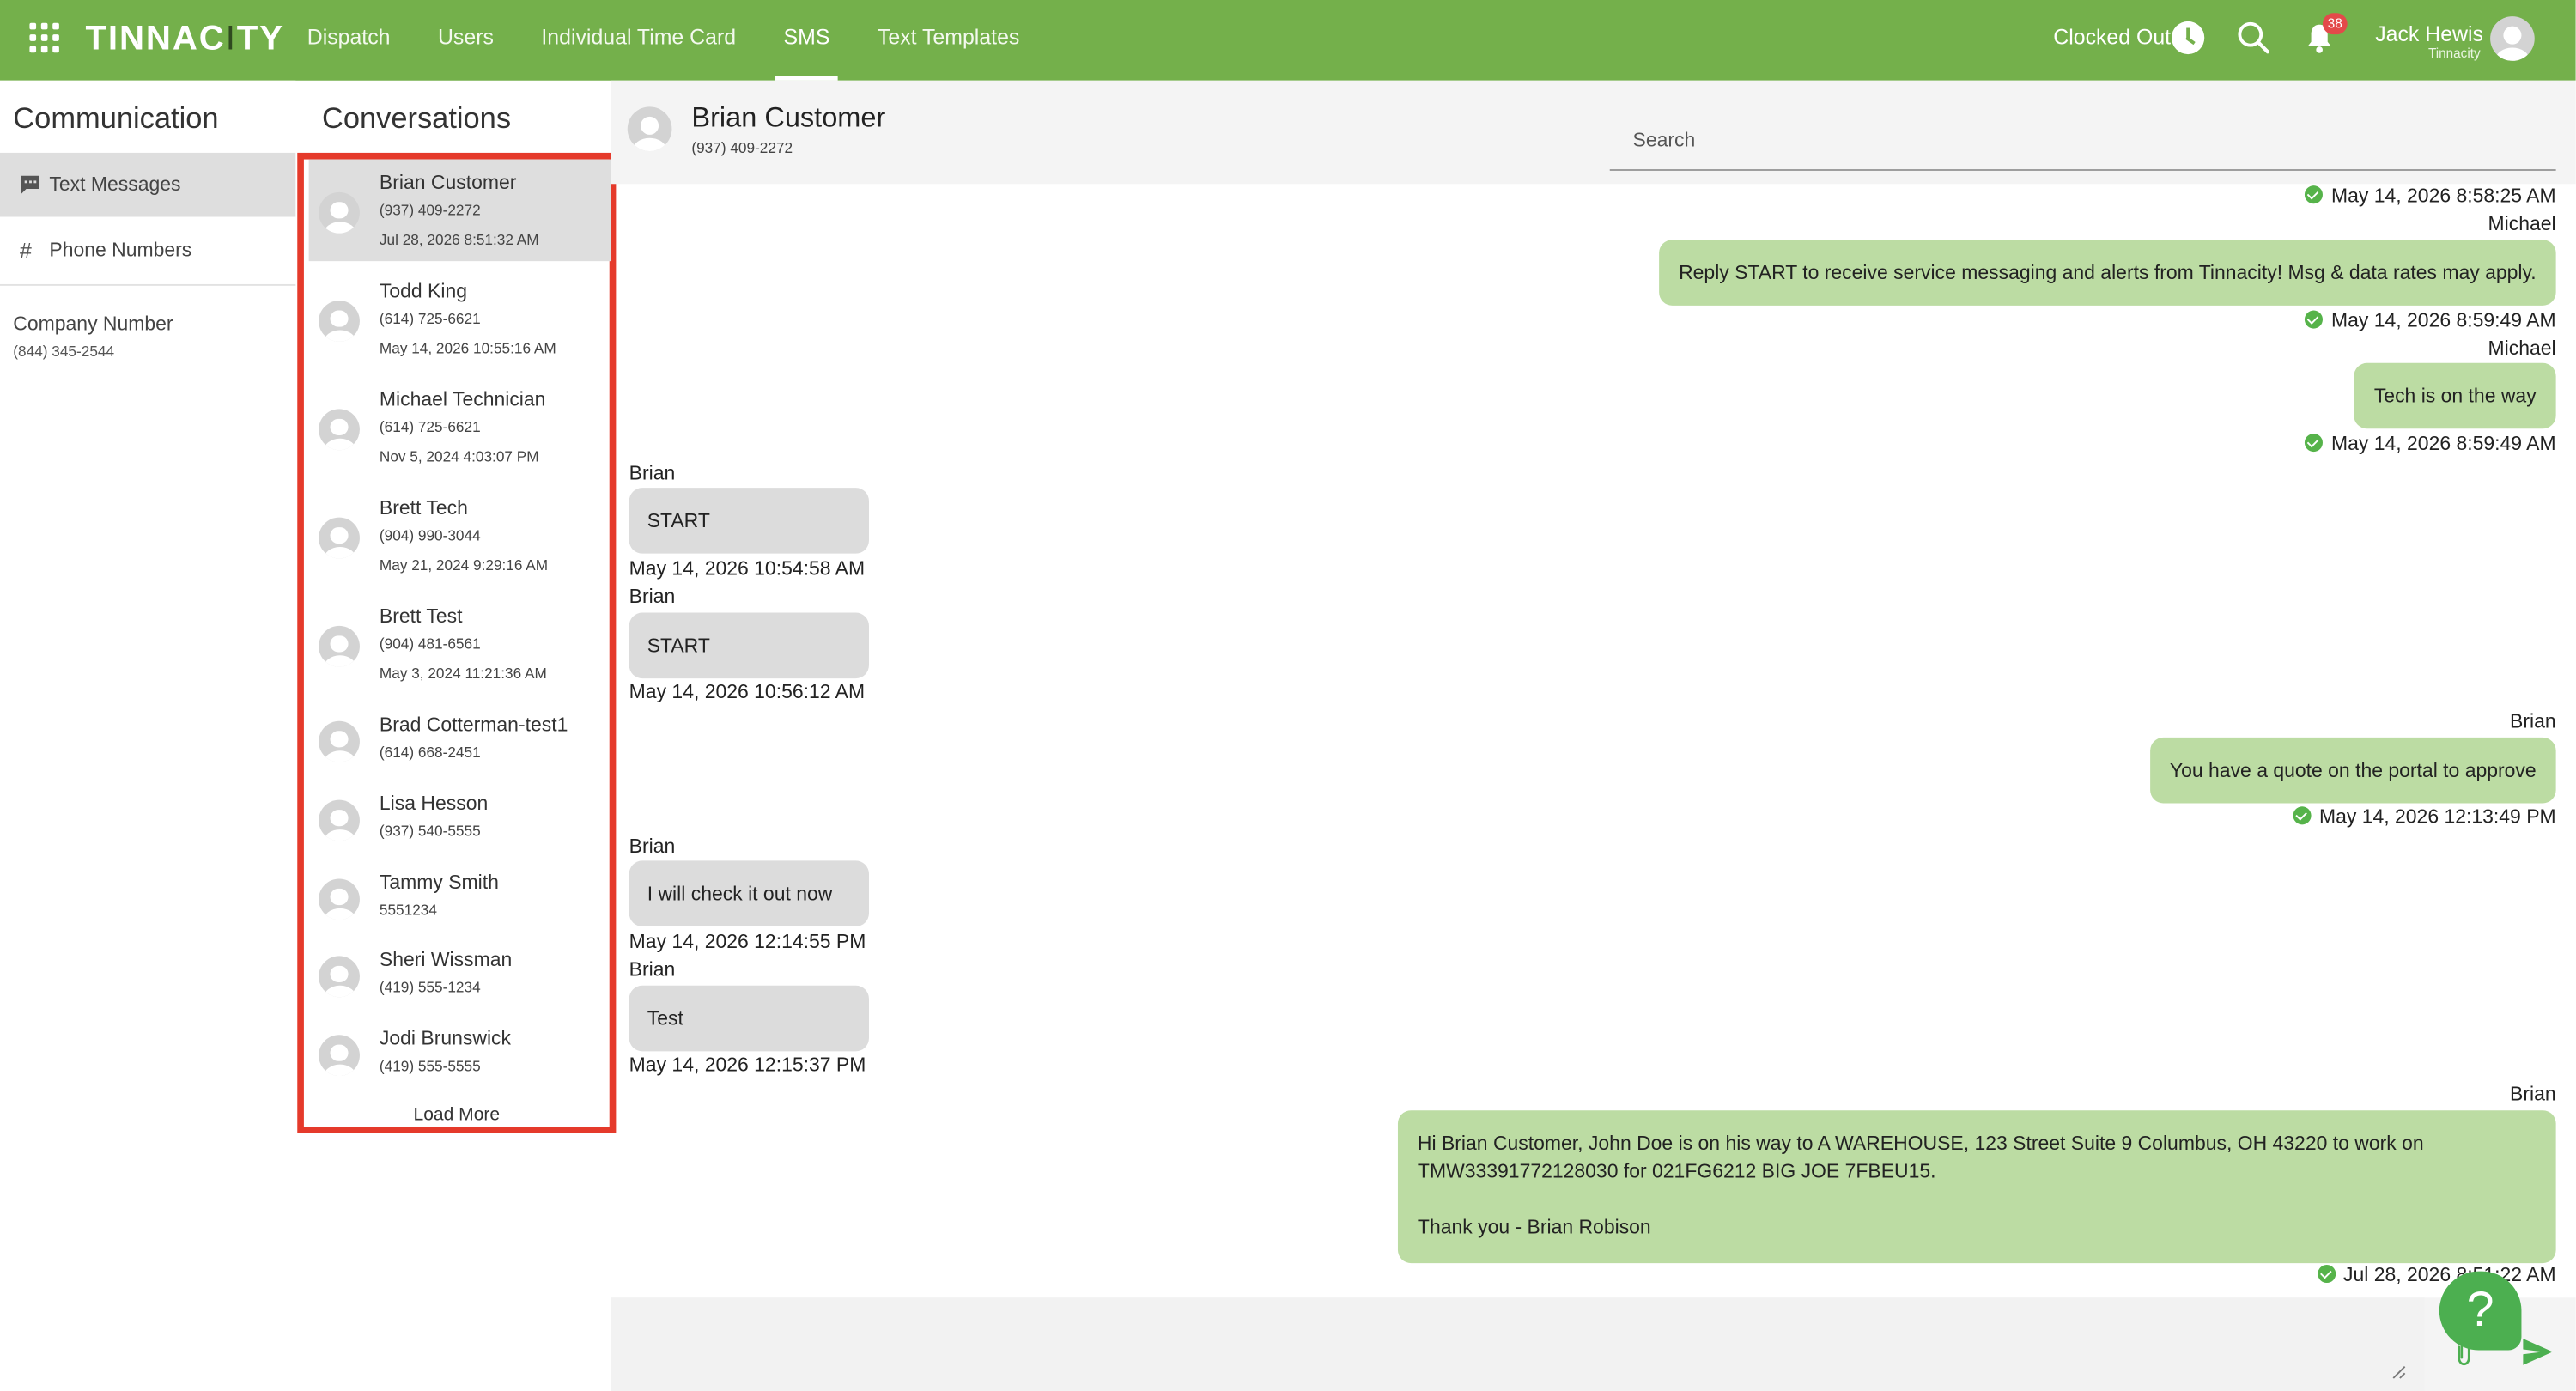  Describe the element at coordinates (430, 987) in the screenshot. I see `conversation-phone: (419) 555-1234` at that location.